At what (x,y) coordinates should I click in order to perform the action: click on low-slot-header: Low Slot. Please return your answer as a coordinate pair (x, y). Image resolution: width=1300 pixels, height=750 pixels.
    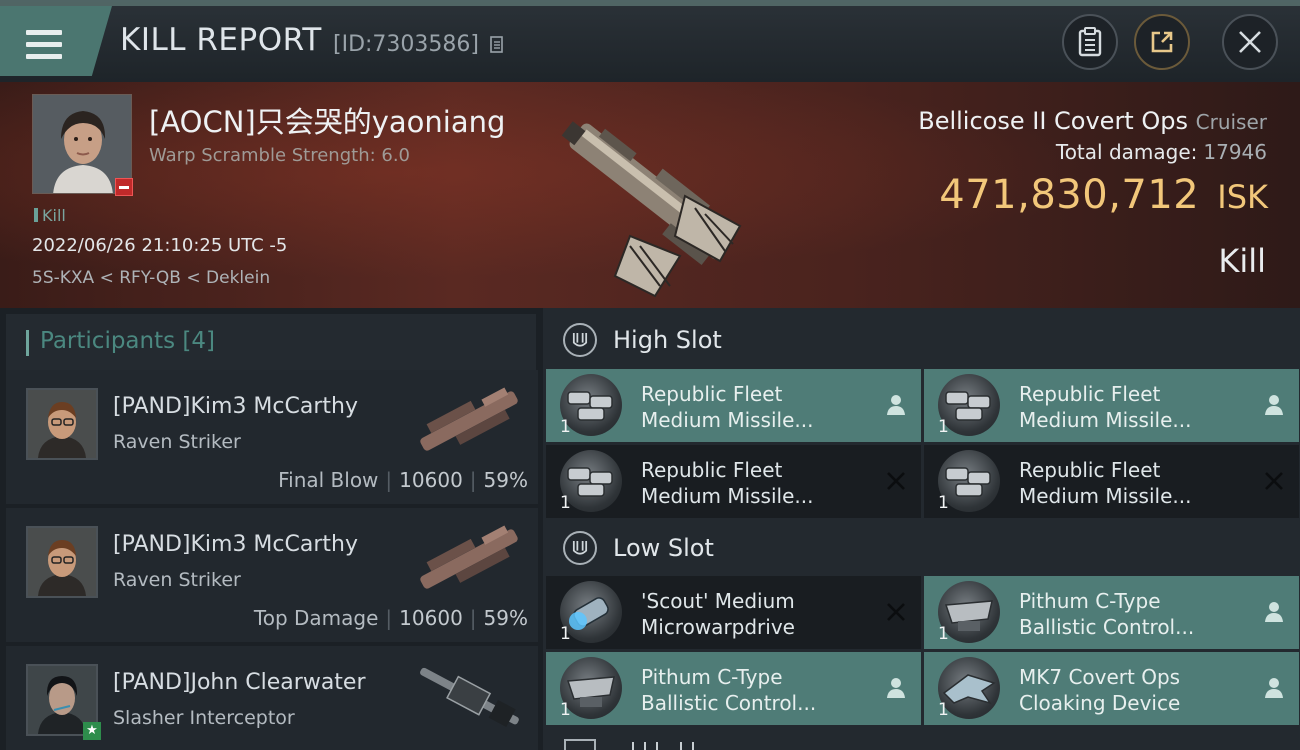
    Looking at the image, I should click on (921, 548).